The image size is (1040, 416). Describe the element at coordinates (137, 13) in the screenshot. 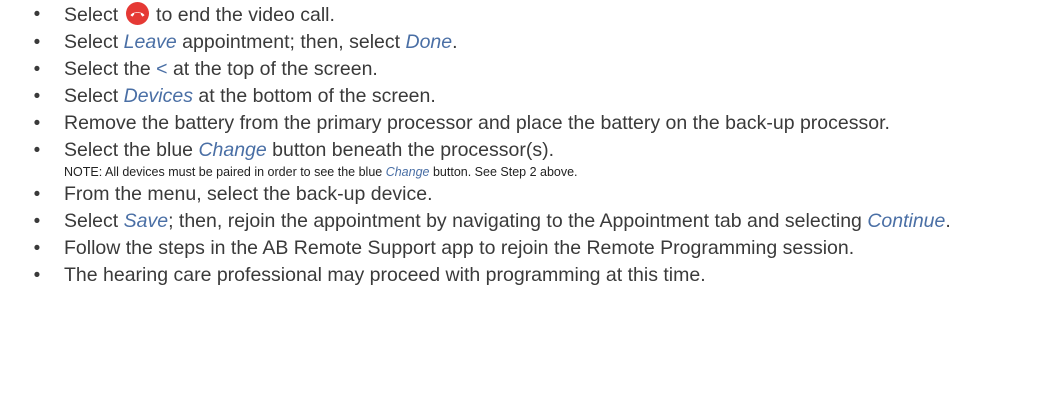

I see `end-call-icon` at that location.